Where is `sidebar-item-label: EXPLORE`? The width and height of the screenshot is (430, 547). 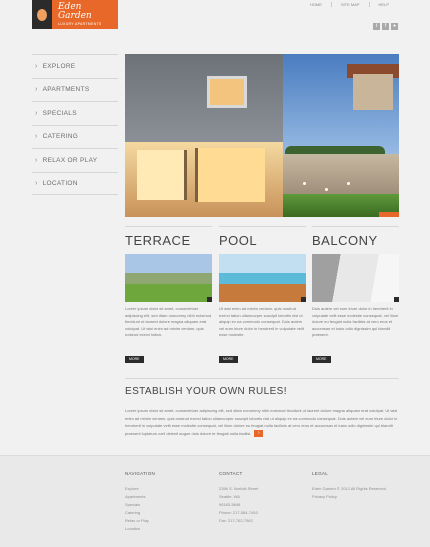 sidebar-item-label: EXPLORE is located at coordinates (59, 66).